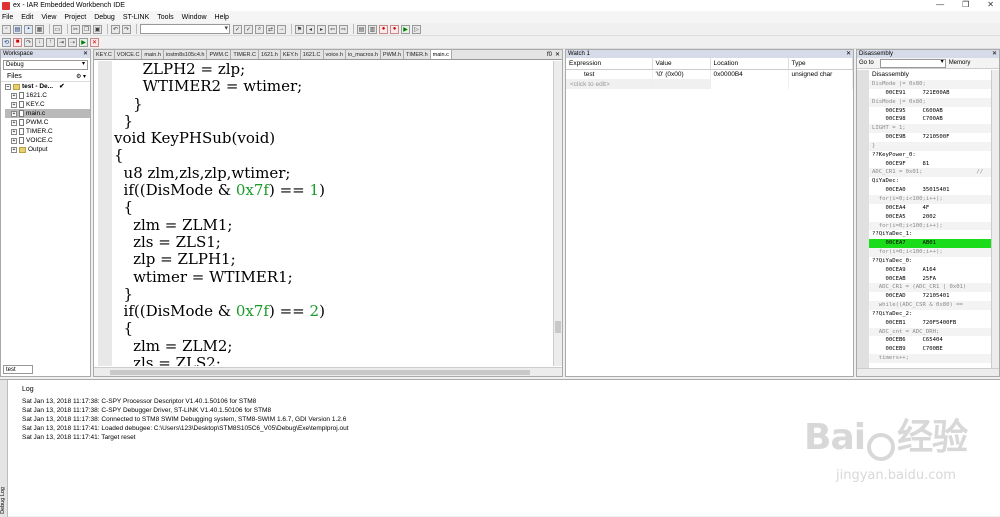  What do you see at coordinates (557, 55) in the screenshot?
I see `close-tab-icon: ✕` at bounding box center [557, 55].